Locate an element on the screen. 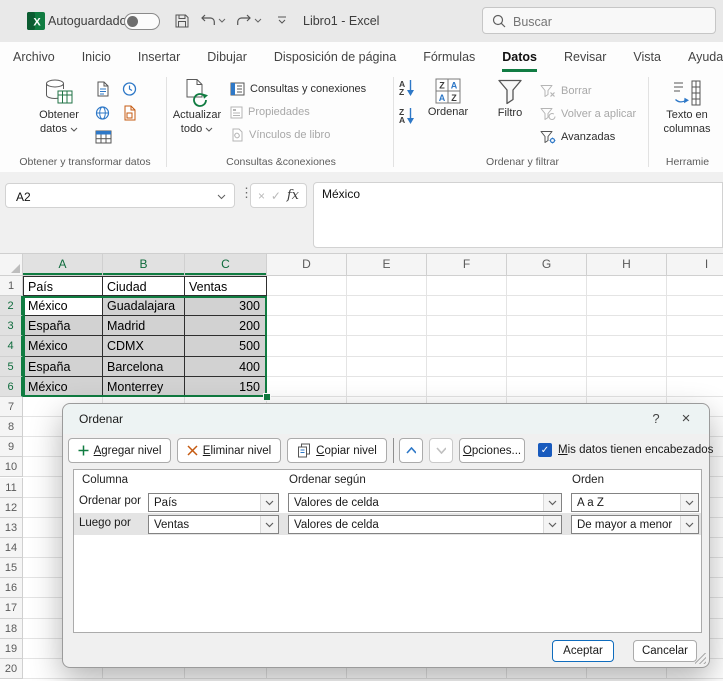 This screenshot has width=723, height=681. sort-ascending-icon: AZ is located at coordinates (407, 88).